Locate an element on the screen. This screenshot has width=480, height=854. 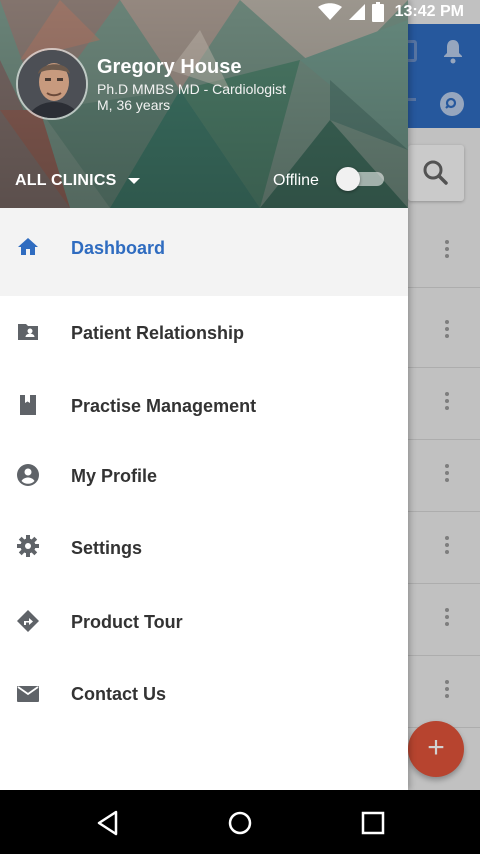
battery-icon is located at coordinates (378, 12).